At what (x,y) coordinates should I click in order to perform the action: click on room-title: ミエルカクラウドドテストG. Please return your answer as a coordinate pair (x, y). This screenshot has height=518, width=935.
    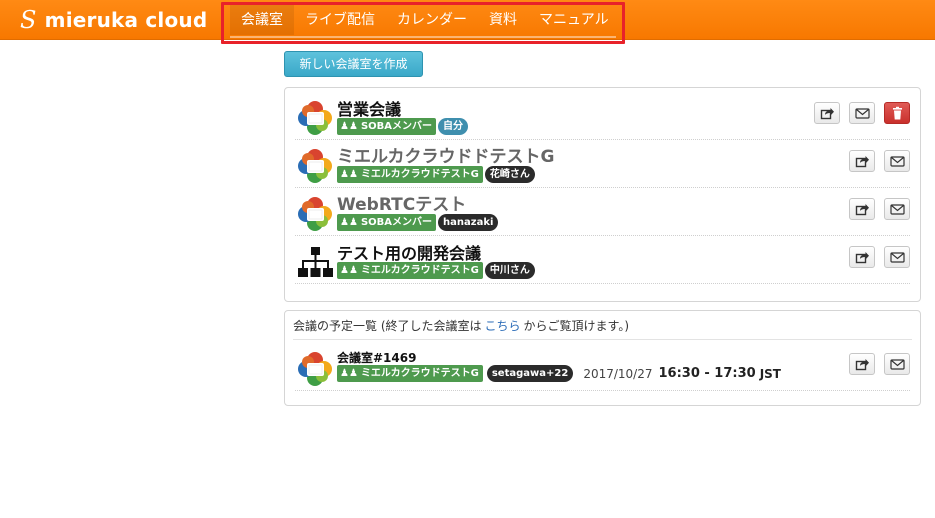
    Looking at the image, I should click on (445, 154).